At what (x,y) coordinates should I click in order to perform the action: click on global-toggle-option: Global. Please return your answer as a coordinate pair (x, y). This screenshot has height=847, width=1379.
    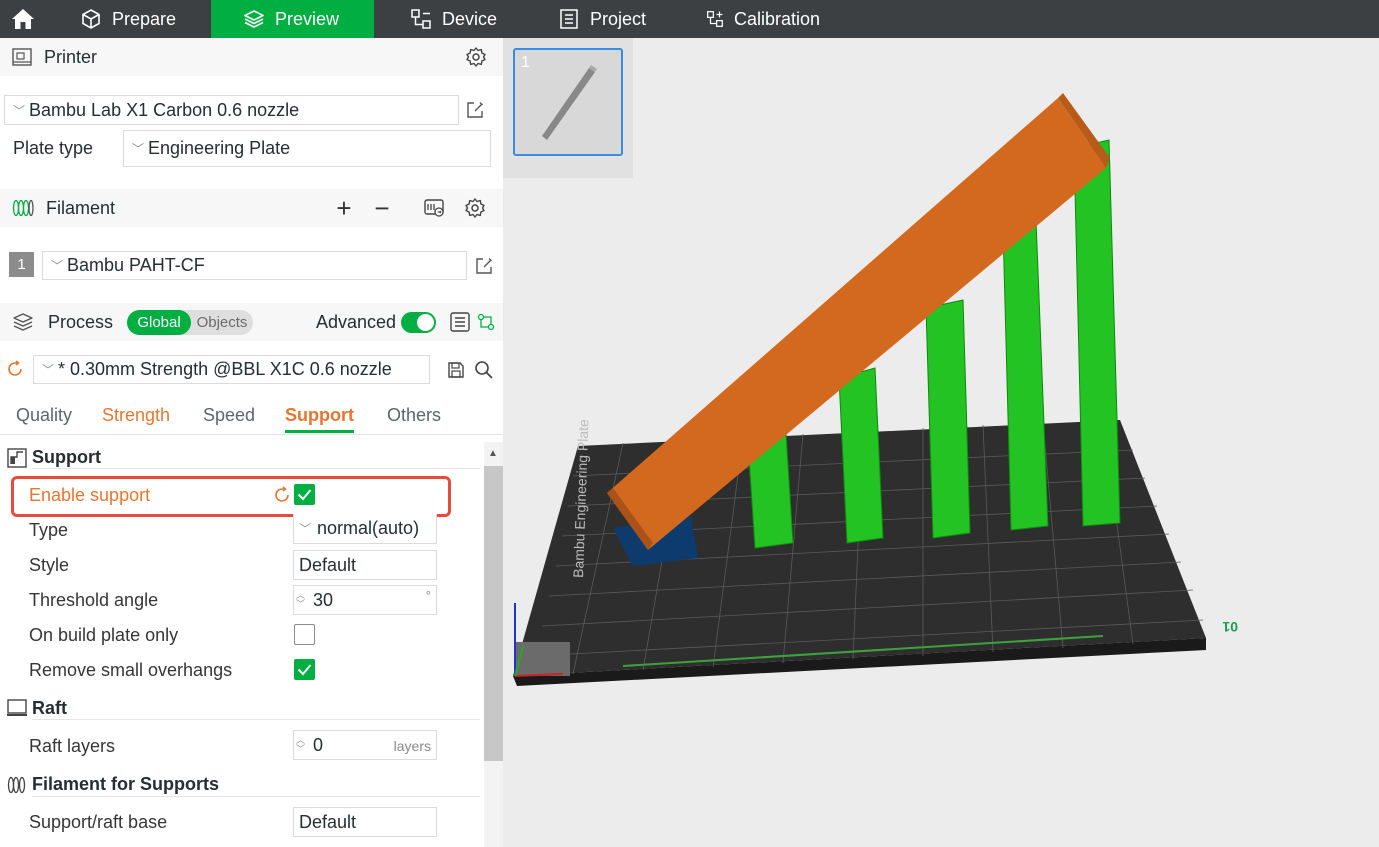
    Looking at the image, I should click on (159, 322).